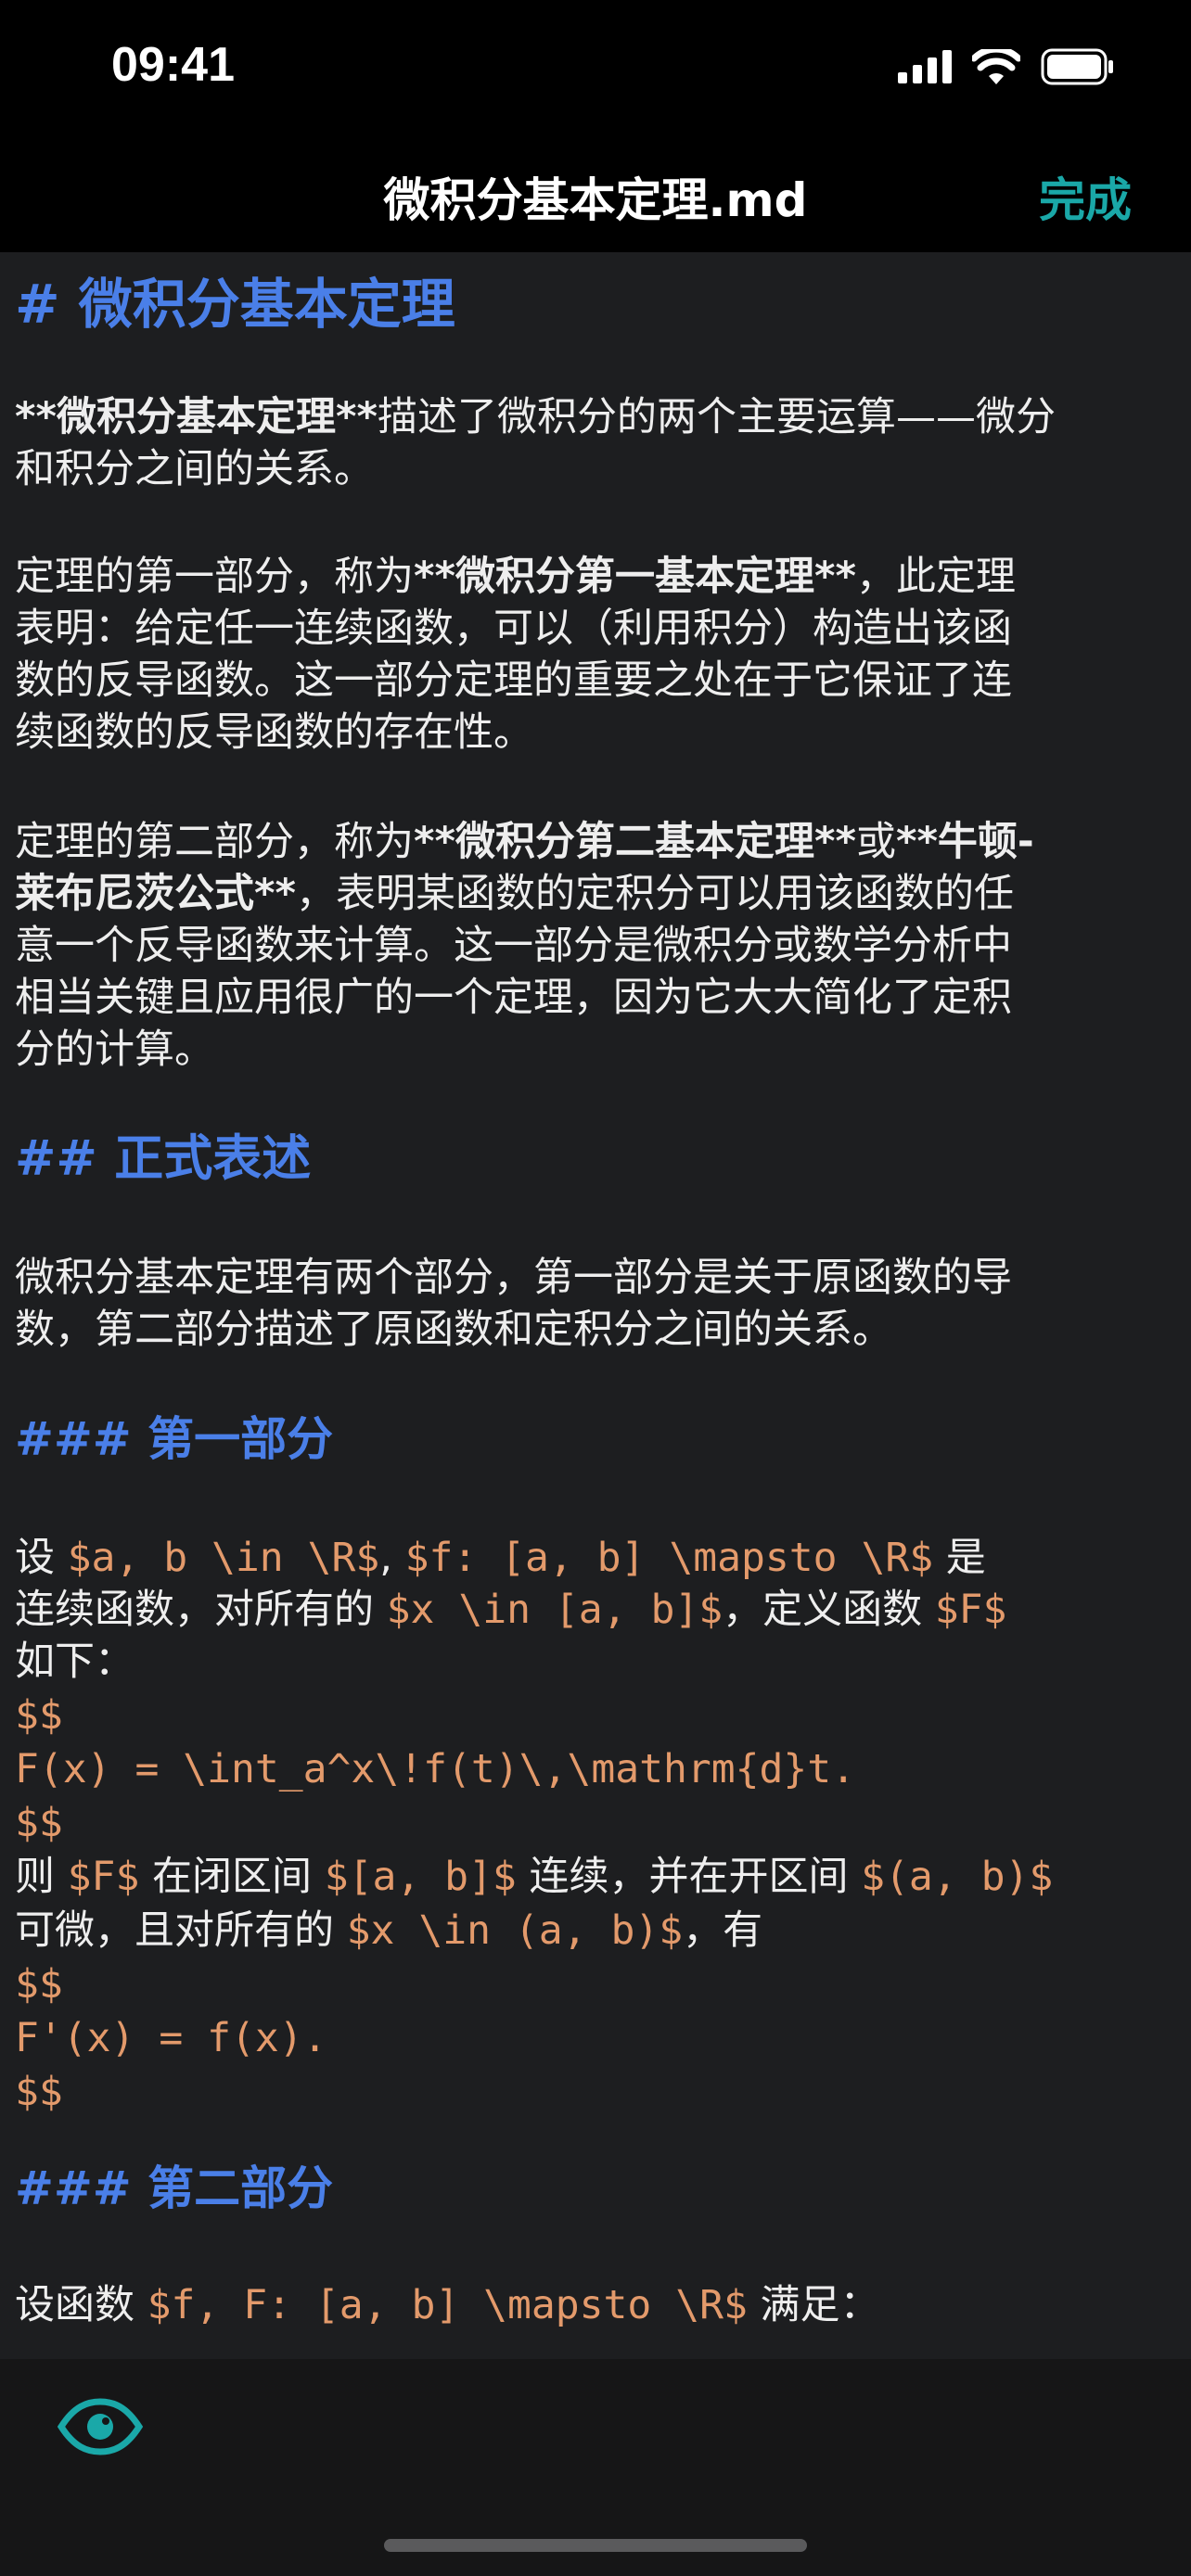 The height and width of the screenshot is (2576, 1191). I want to click on navigation-bar: 微积分基本定理.md 完成, so click(595, 196).